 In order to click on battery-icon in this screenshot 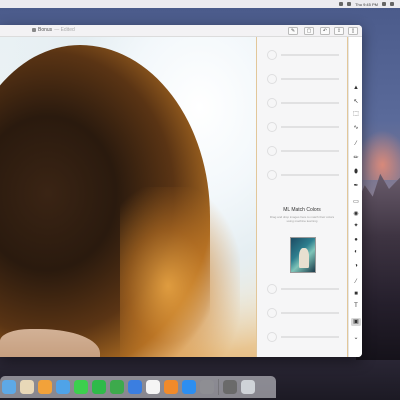, I will do `click(349, 4)`.